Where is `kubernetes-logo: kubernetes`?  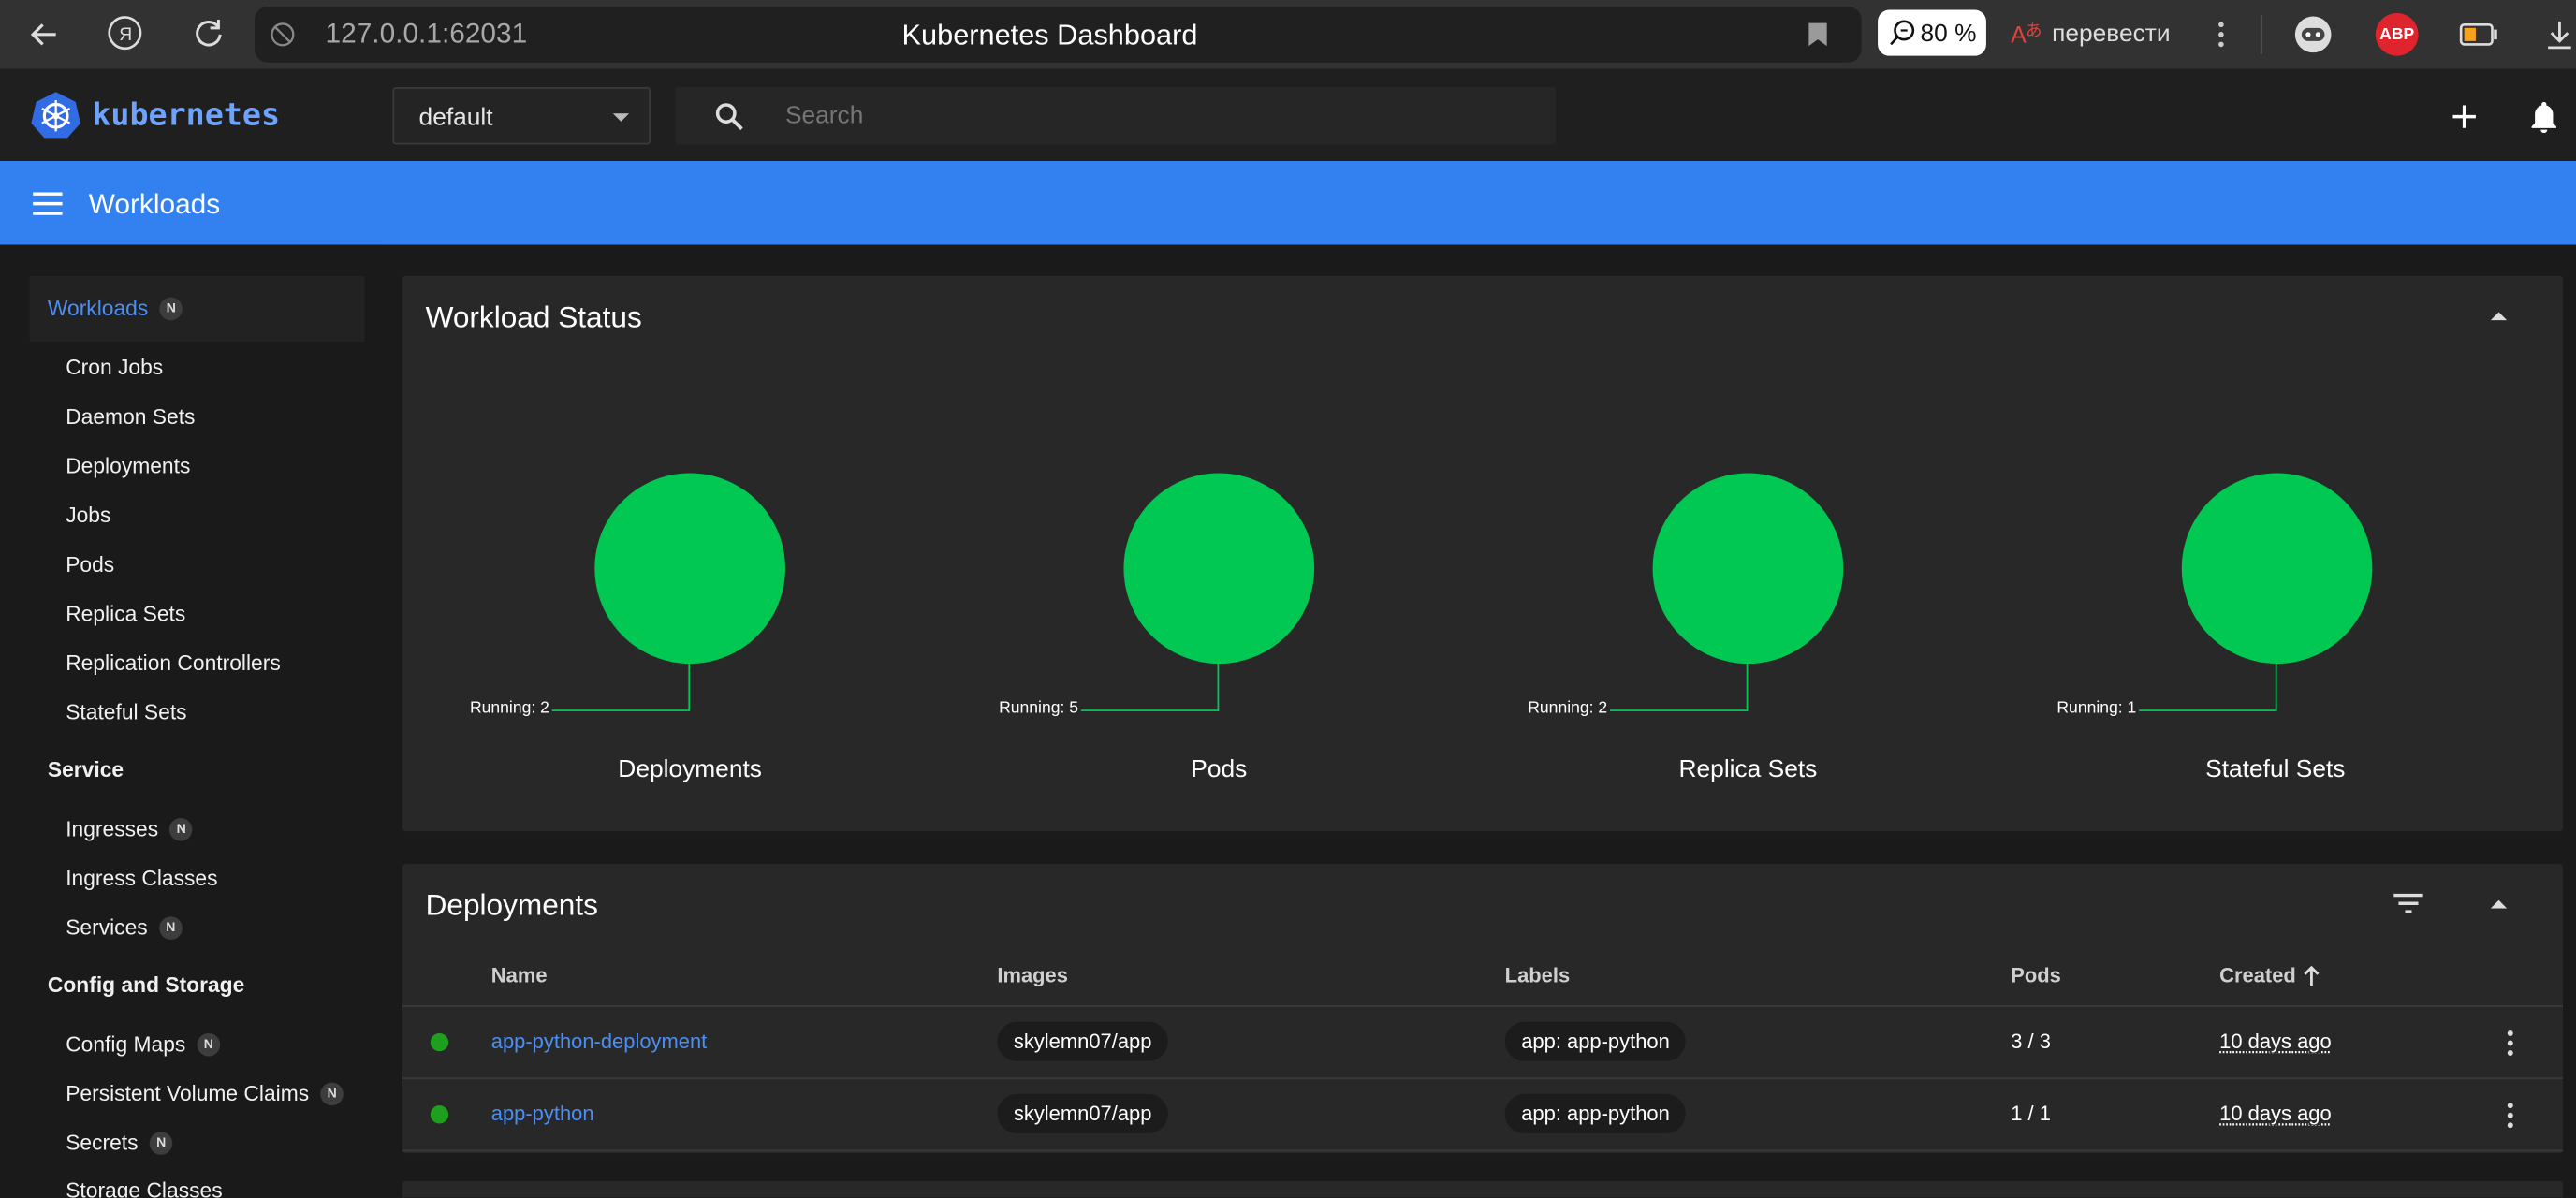
kubernetes-logo: kubernetes is located at coordinates (155, 115).